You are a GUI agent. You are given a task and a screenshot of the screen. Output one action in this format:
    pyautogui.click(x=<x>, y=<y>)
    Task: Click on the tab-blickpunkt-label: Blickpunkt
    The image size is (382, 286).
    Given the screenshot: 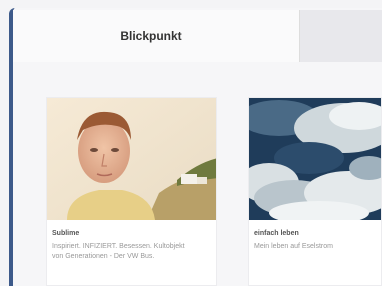 What is the action you would take?
    pyautogui.click(x=151, y=36)
    